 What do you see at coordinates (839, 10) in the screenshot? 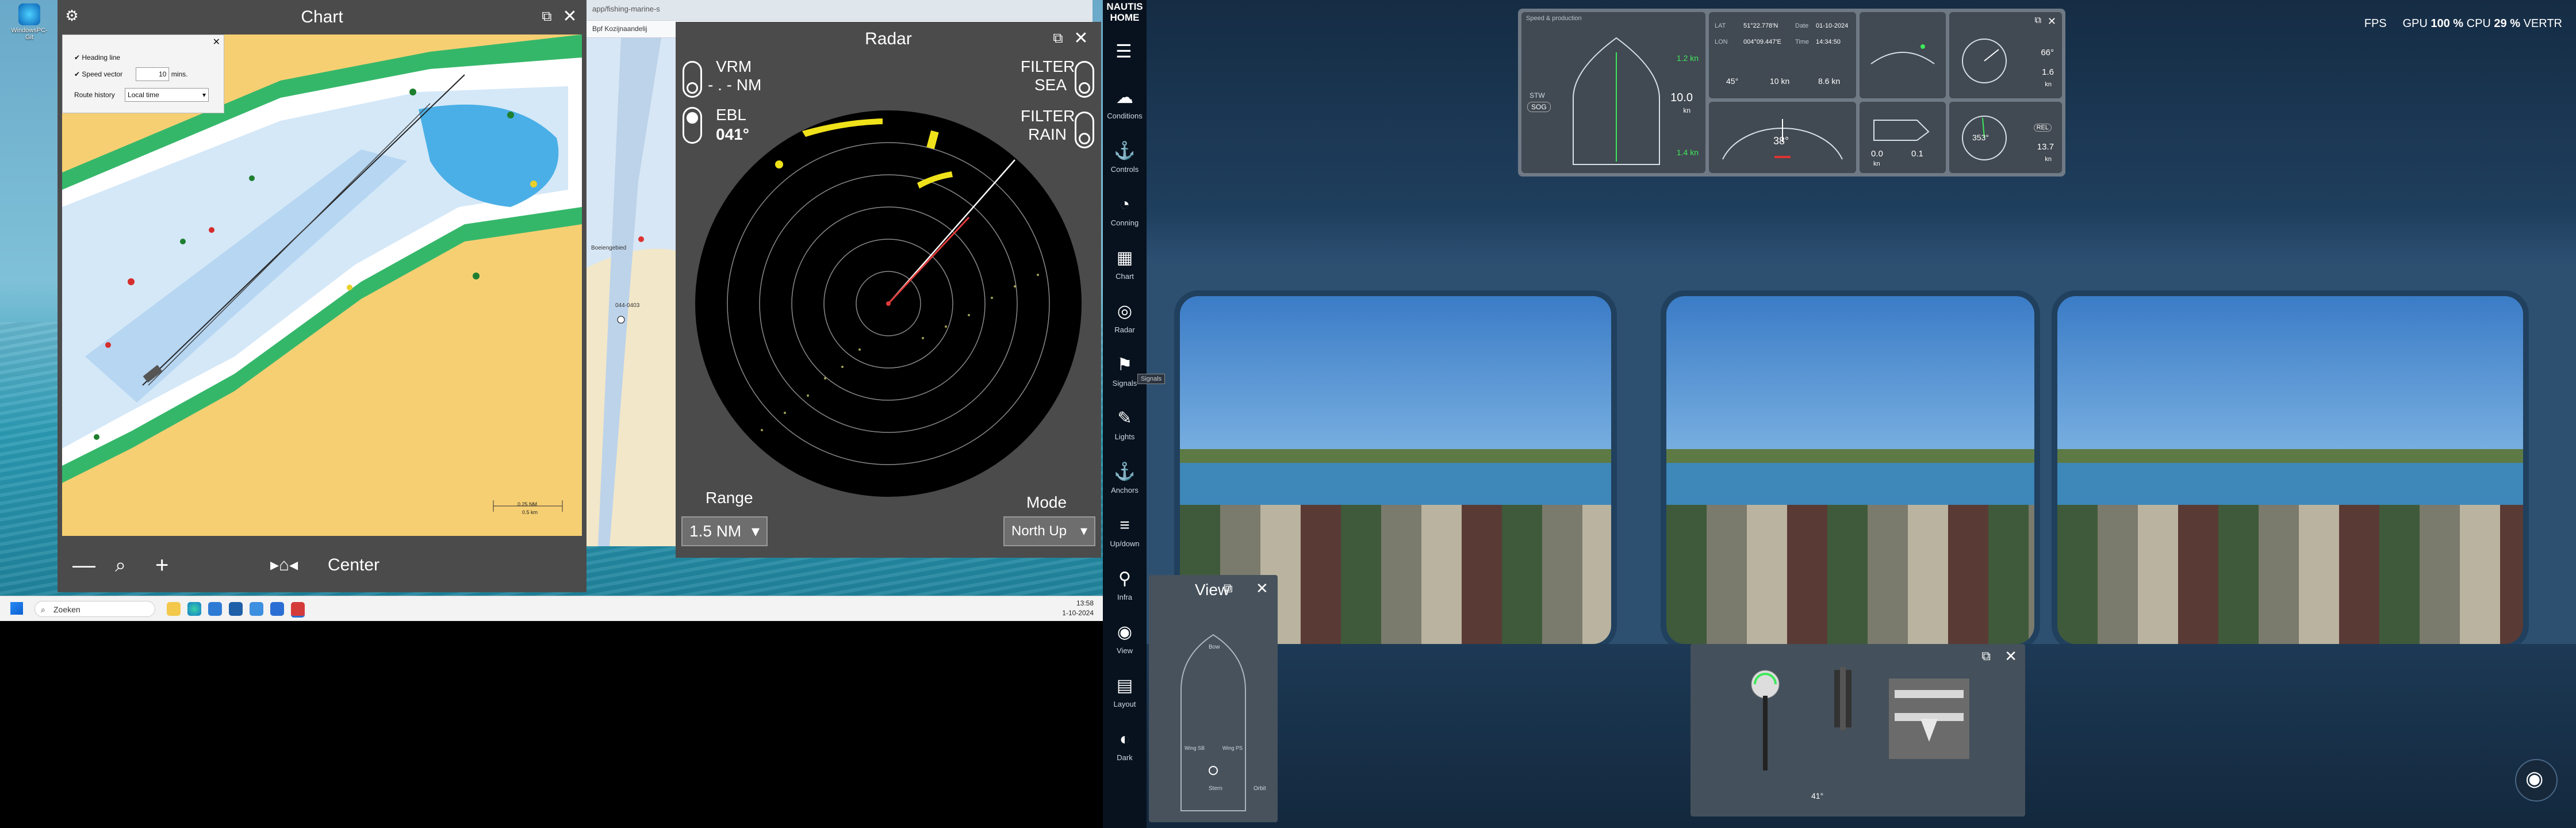
I see `browser-address-bar: app/fishing-marine-s` at bounding box center [839, 10].